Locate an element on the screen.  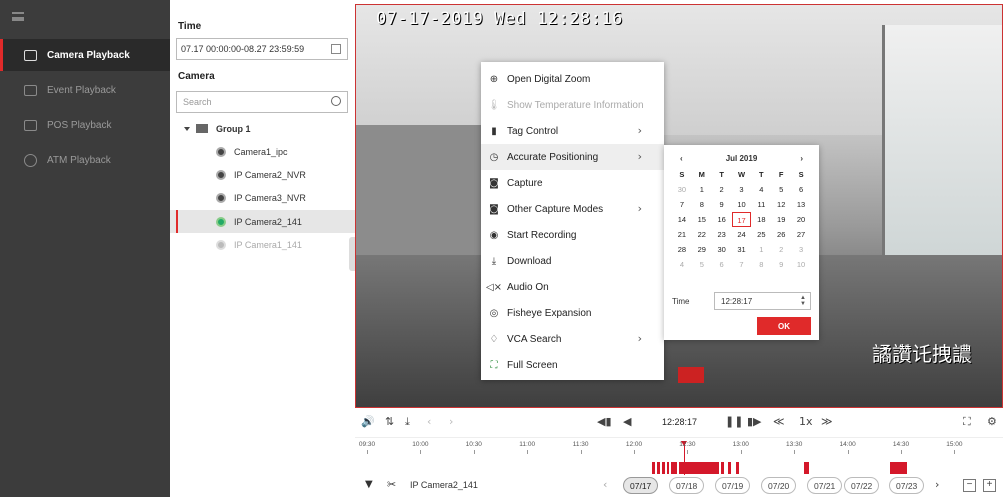
day-cell-selected: 17 is located at coordinates (741, 219).